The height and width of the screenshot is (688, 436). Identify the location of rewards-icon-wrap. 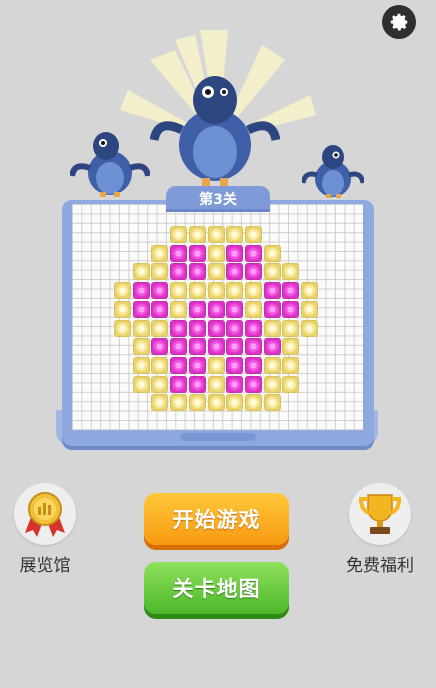
(380, 514).